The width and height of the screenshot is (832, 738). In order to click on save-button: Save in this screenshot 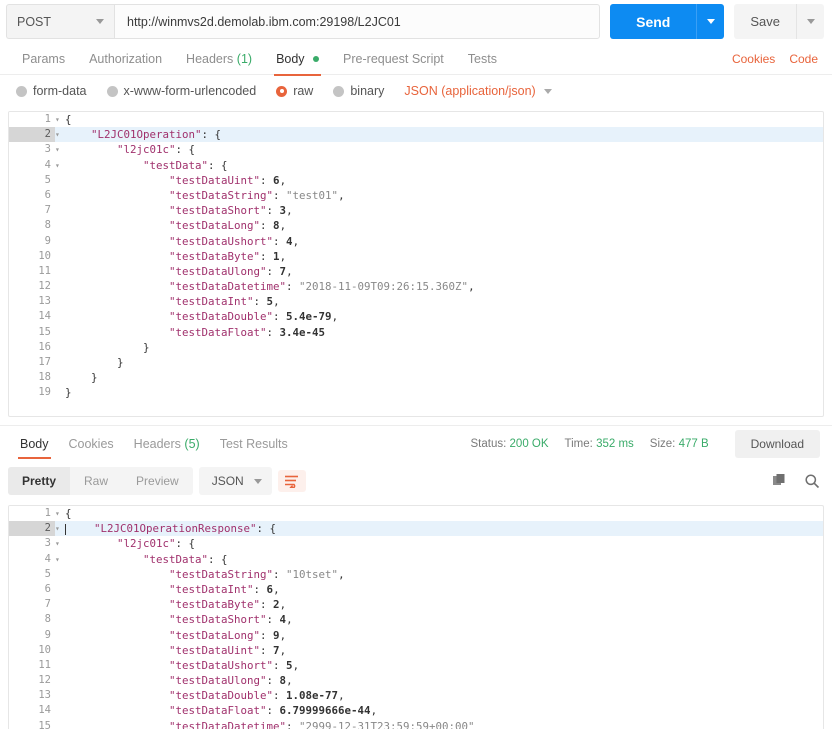, I will do `click(765, 21)`.